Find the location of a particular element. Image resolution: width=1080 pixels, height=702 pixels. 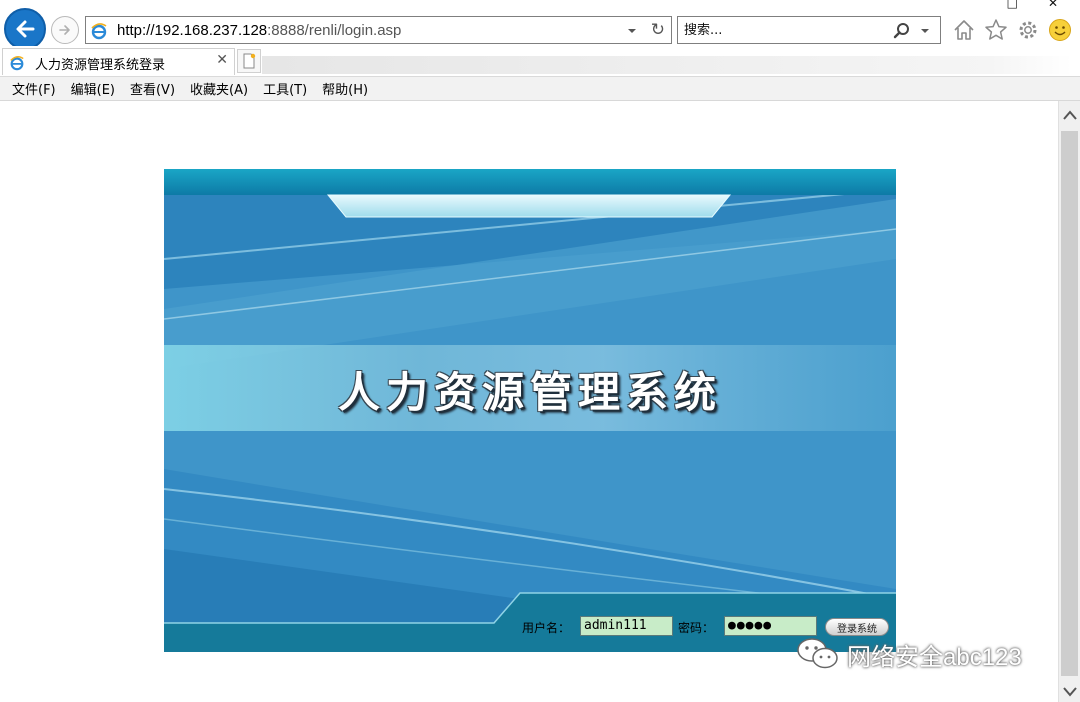

new-tab-icon is located at coordinates (249, 61).